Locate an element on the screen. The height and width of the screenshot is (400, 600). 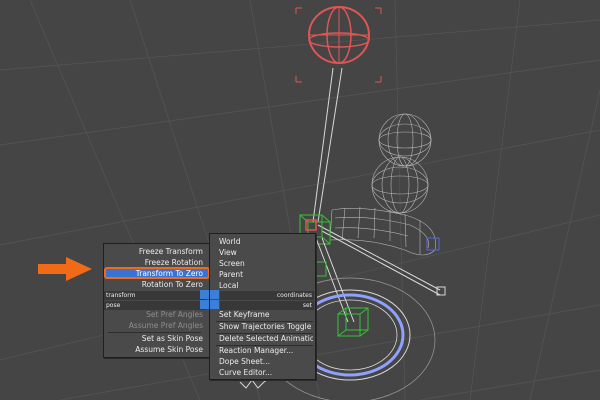
arrow-right-icon is located at coordinates (65, 269).